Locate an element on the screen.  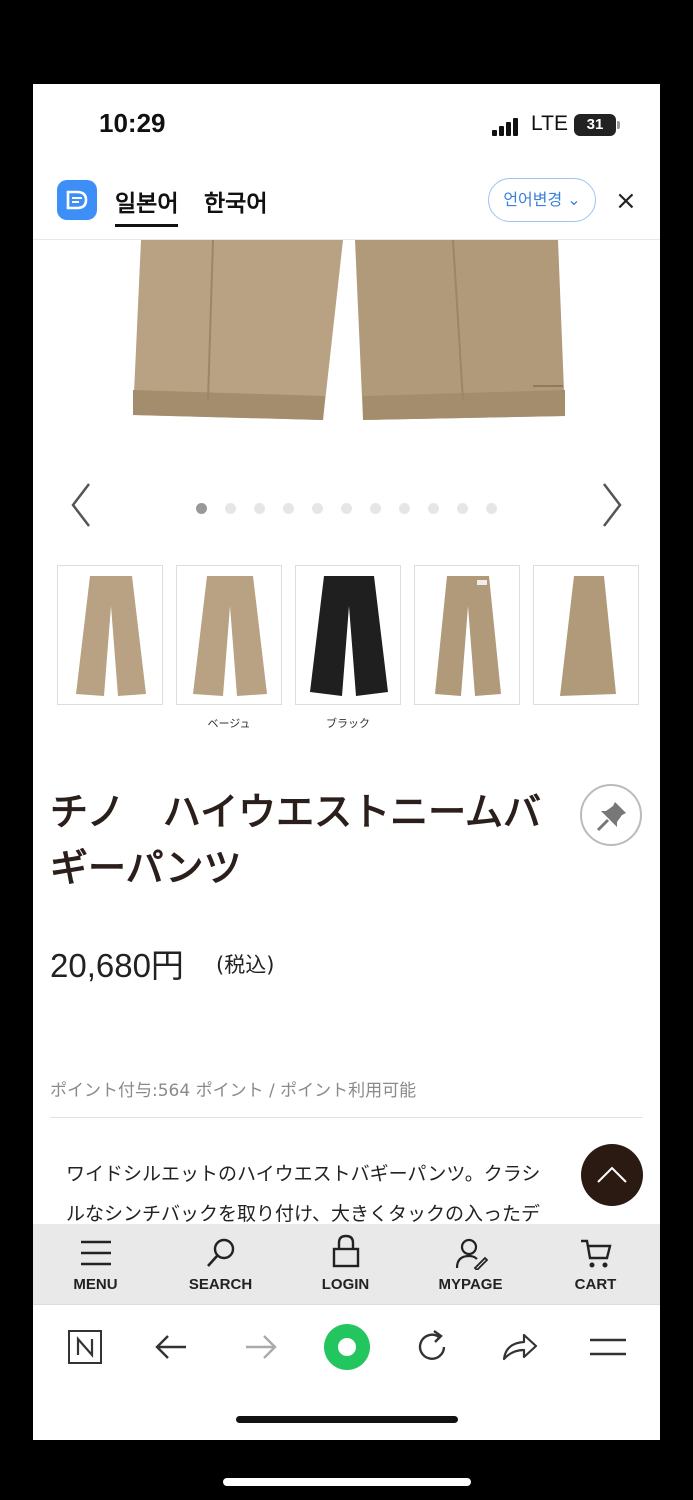
nav-mypage: MYPAGE is located at coordinates (470, 1264).